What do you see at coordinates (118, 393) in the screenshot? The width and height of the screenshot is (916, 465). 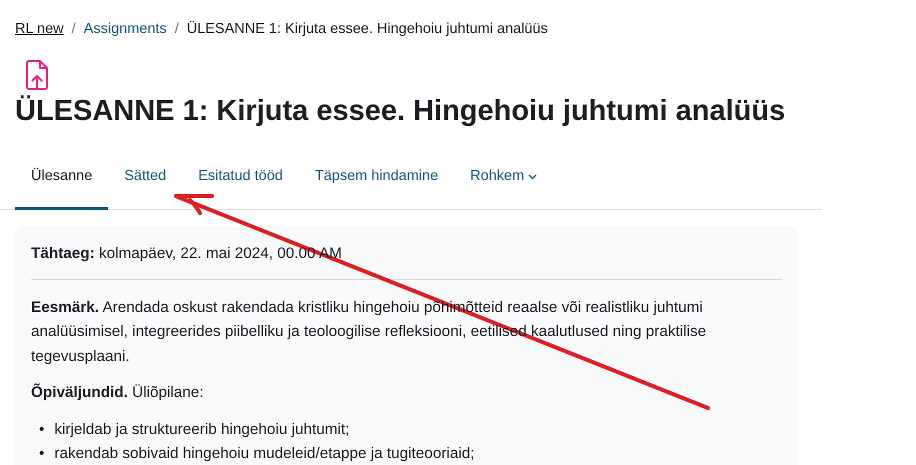 I see `paragraph: Õpiväljundid. Üliõpilane:` at bounding box center [118, 393].